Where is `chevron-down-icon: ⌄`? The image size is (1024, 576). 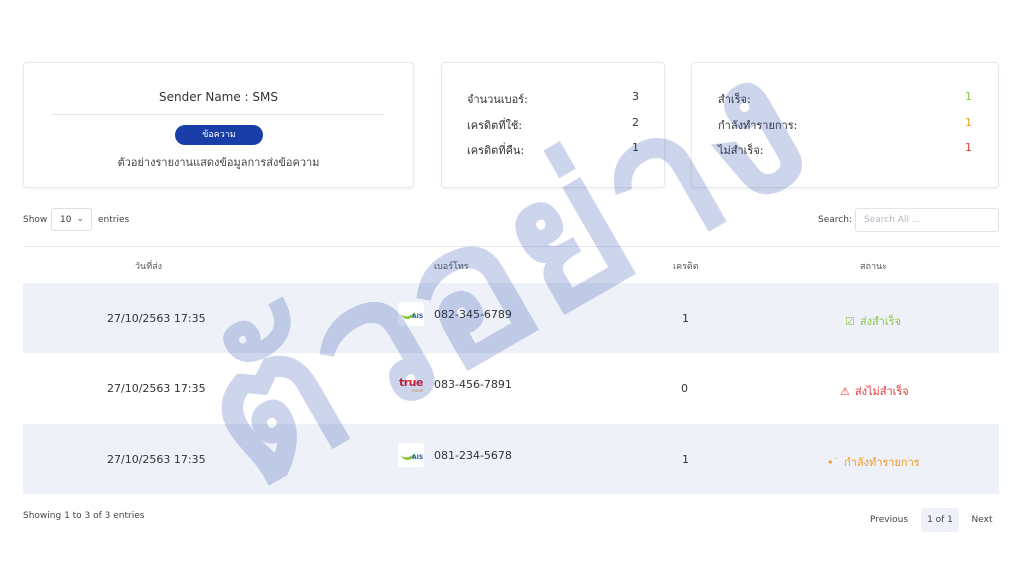 chevron-down-icon: ⌄ is located at coordinates (80, 219).